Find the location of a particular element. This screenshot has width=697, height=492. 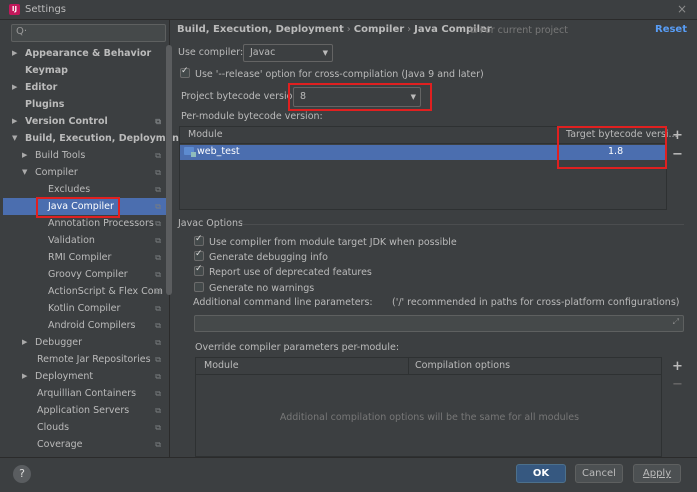

remove-override-button: − is located at coordinates (677, 384).